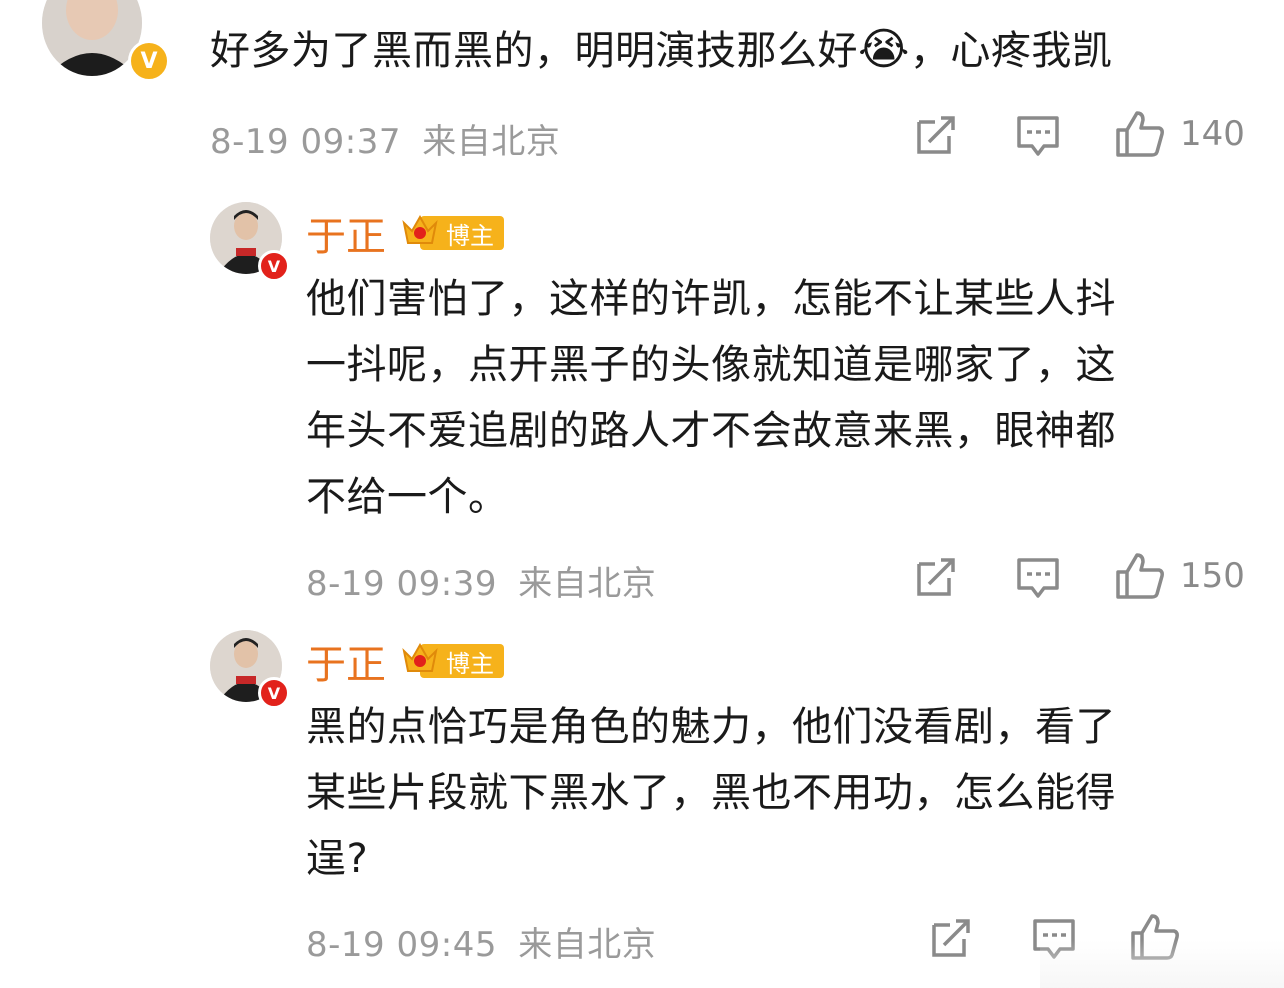  Describe the element at coordinates (401, 584) in the screenshot. I see `reply-time: 8-19 09:39` at that location.